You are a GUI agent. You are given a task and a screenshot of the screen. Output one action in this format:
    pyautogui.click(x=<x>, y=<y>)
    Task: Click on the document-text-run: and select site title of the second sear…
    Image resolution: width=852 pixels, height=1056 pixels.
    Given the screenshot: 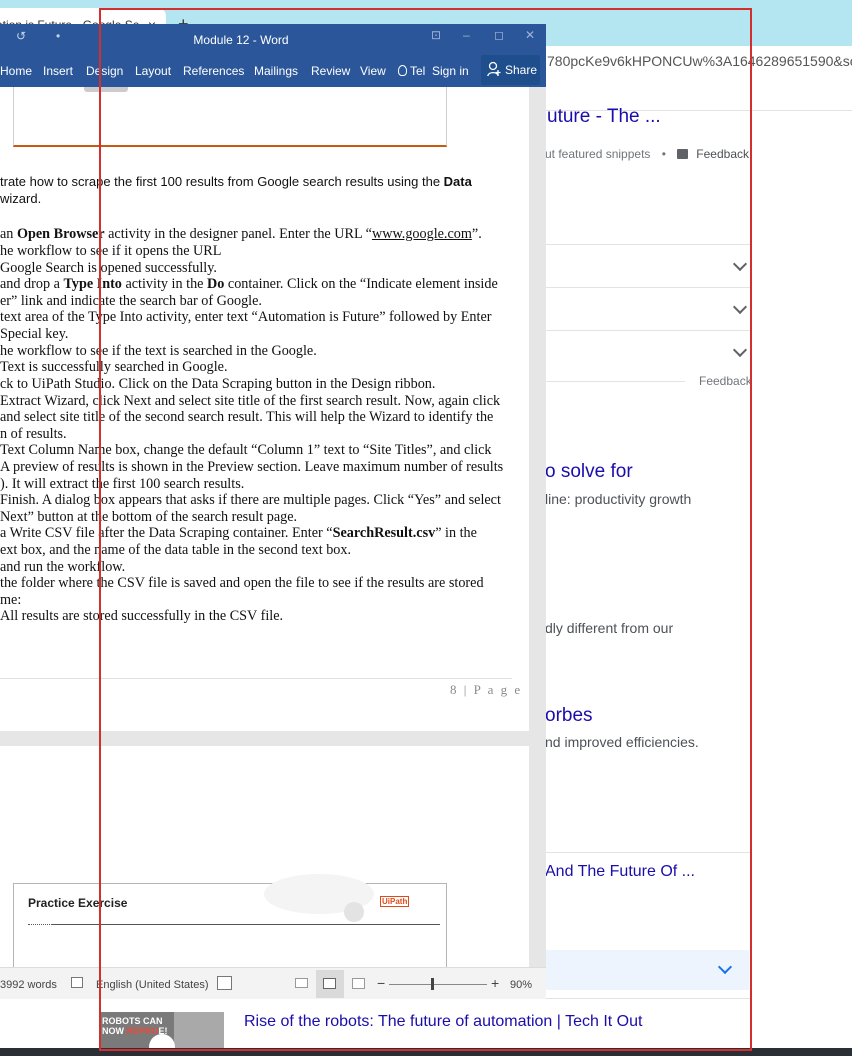 What is the action you would take?
    pyautogui.click(x=247, y=417)
    